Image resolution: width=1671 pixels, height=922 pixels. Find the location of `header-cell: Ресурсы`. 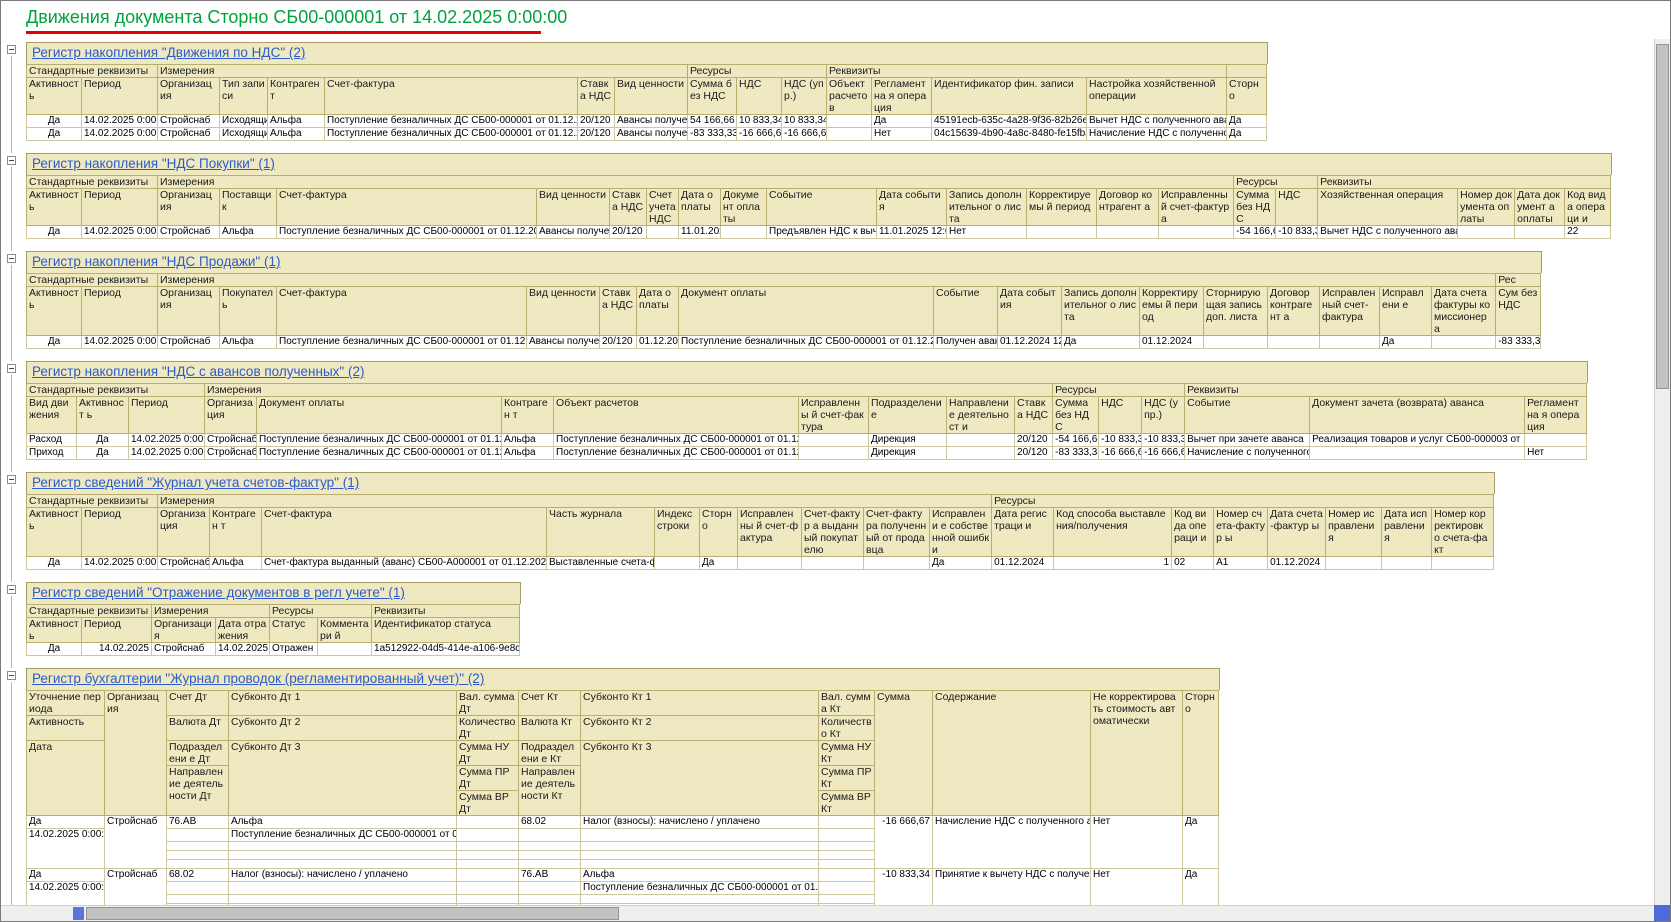

header-cell: Ресурсы is located at coordinates (1119, 390).